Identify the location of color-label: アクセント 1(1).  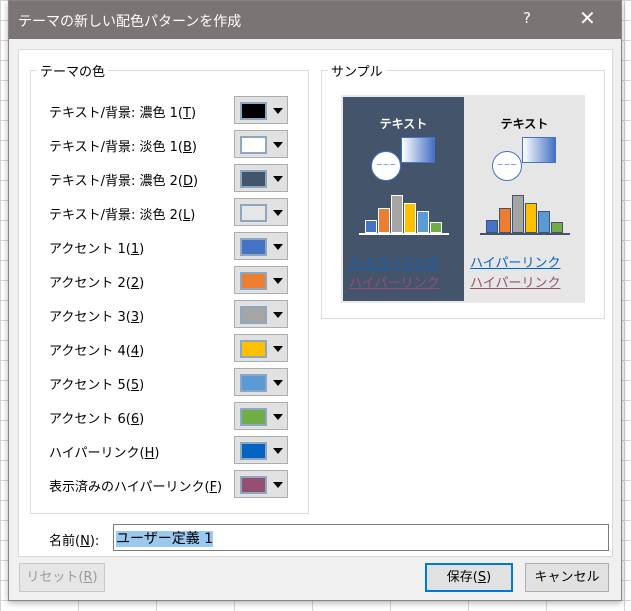
(97, 249).